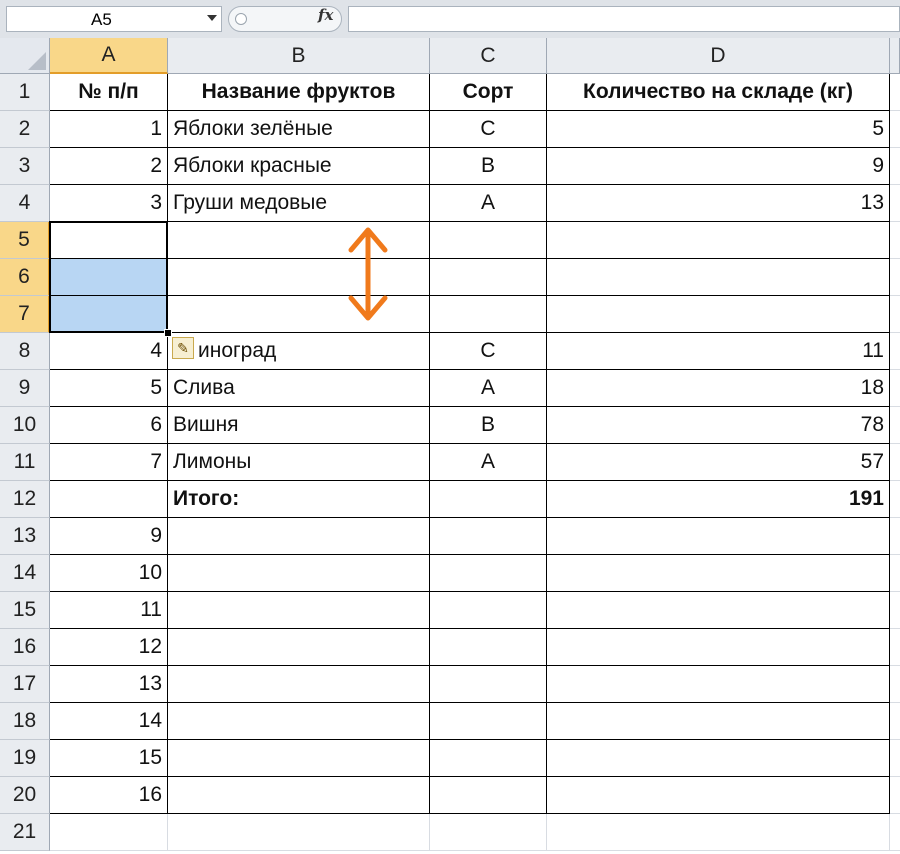  I want to click on cell-e9, so click(895, 388).